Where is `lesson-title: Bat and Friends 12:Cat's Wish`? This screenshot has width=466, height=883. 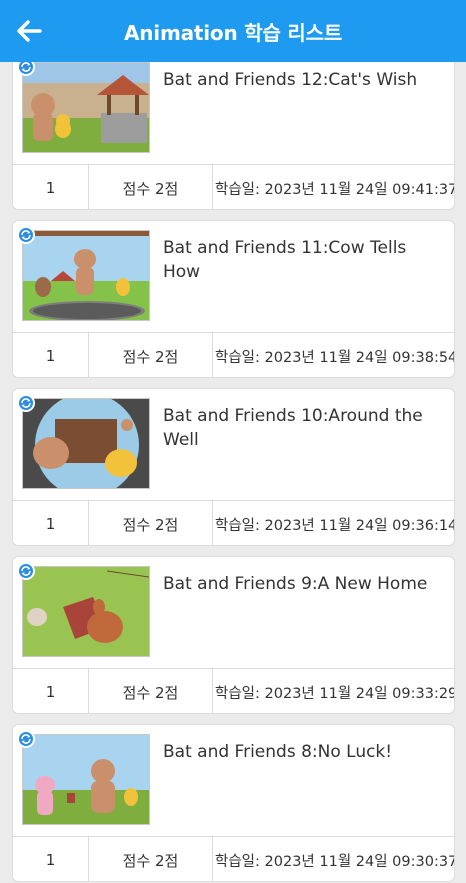 lesson-title: Bat and Friends 12:Cat's Wish is located at coordinates (298, 80).